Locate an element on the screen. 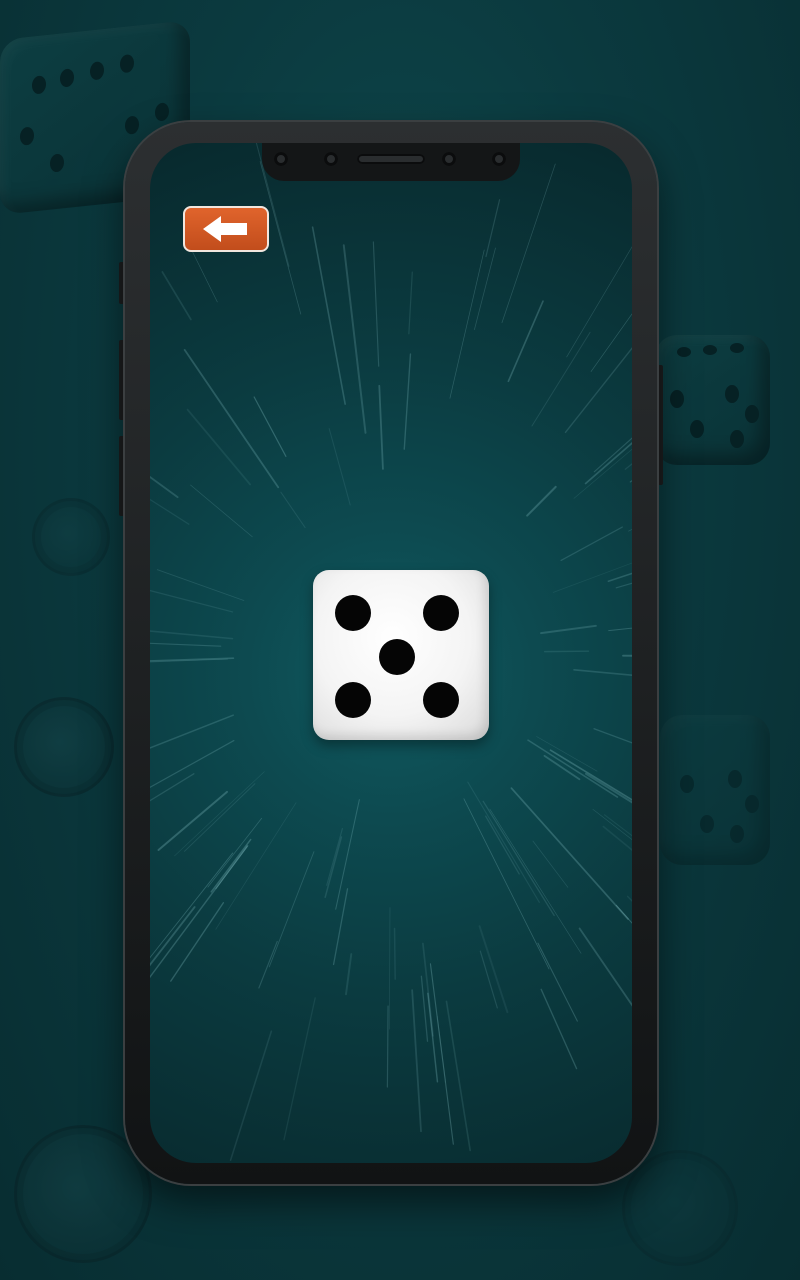 Image resolution: width=800 pixels, height=1280 pixels. phone-side-button is located at coordinates (660, 425).